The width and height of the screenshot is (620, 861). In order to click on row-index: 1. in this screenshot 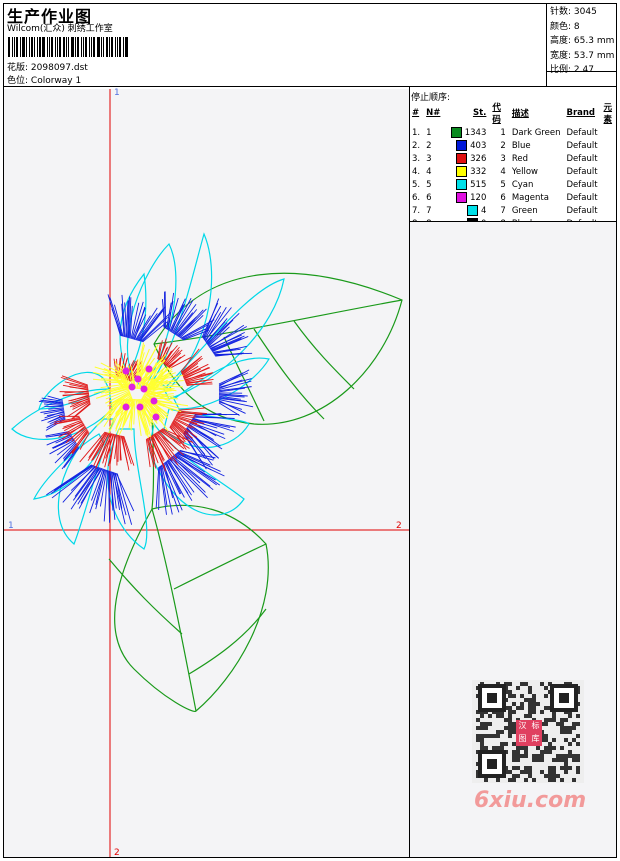, I will do `click(416, 132)`.